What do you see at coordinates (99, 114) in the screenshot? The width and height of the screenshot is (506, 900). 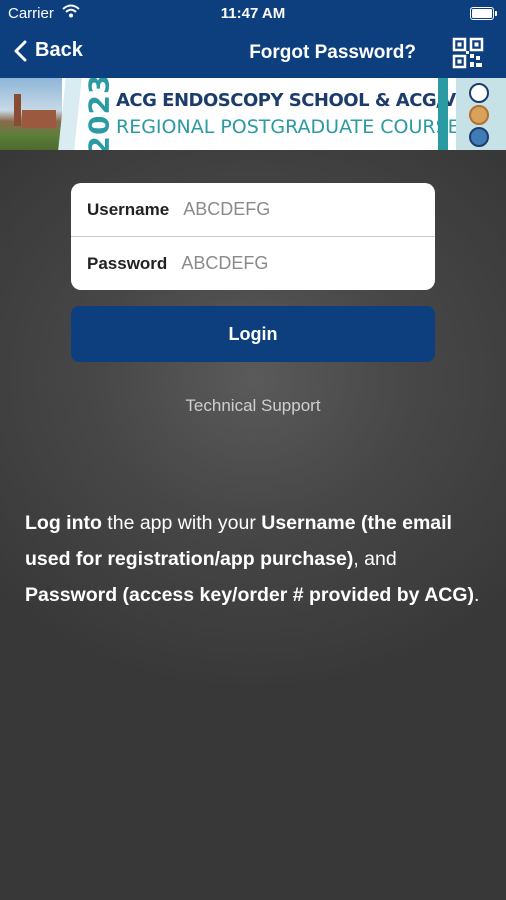 I see `banner-year: 2023` at bounding box center [99, 114].